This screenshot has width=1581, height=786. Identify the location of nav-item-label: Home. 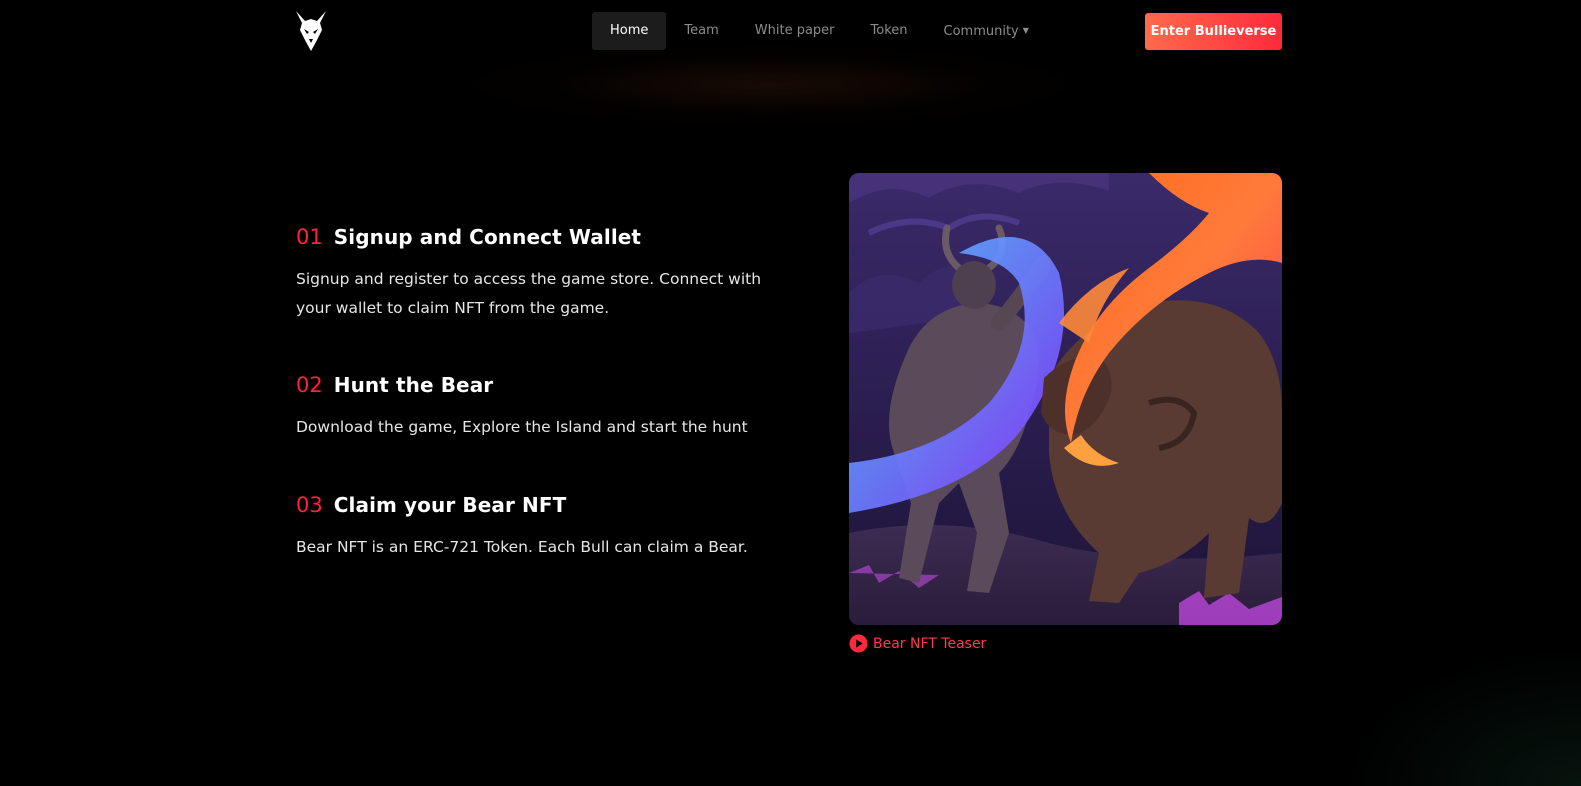
(629, 30).